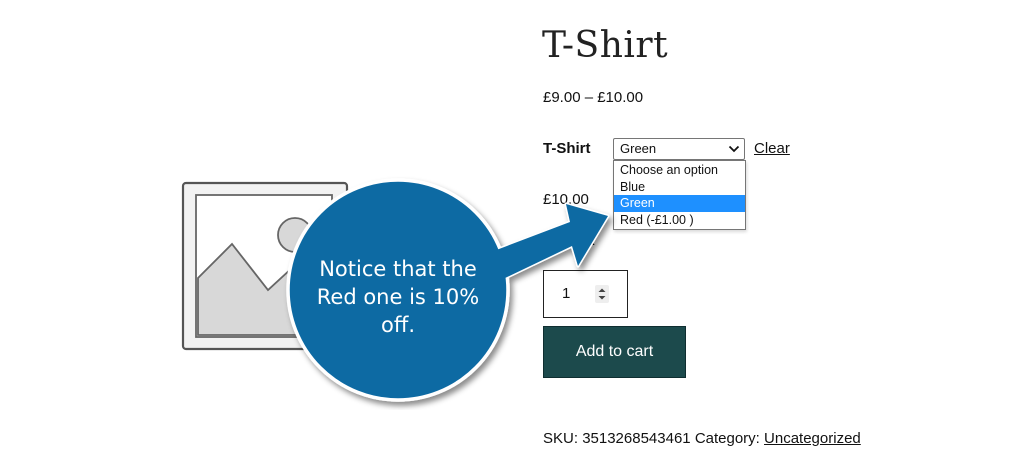  Describe the element at coordinates (605, 45) in the screenshot. I see `product-title: T-Shirt` at that location.